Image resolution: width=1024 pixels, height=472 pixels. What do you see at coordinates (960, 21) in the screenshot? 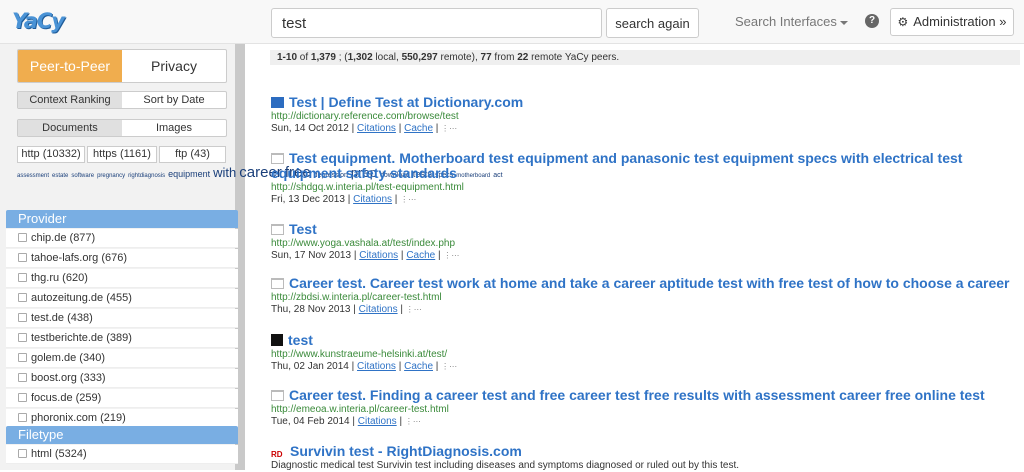
I see `administration-label: Administration »` at bounding box center [960, 21].